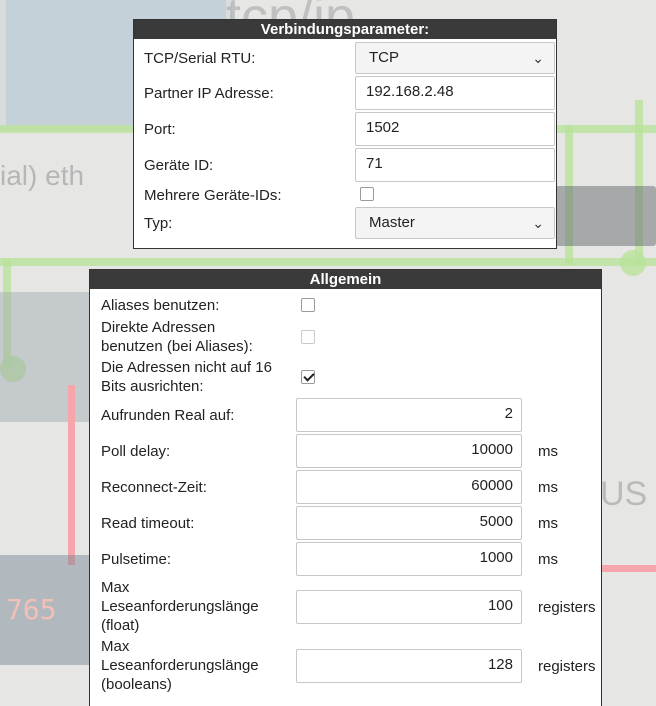  I want to click on meter-display: 765, so click(31, 609).